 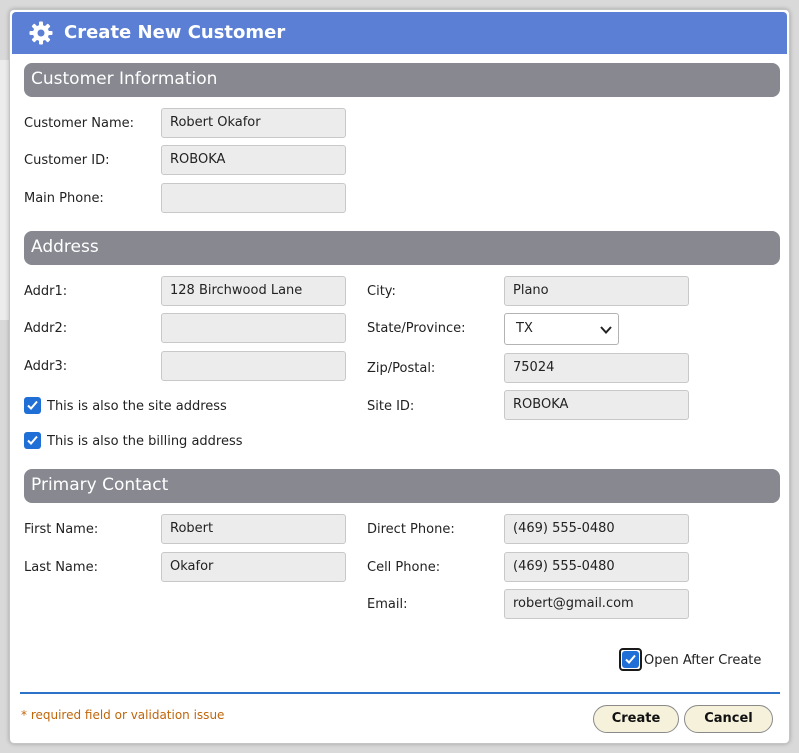 What do you see at coordinates (253, 328) in the screenshot?
I see `addr2-input` at bounding box center [253, 328].